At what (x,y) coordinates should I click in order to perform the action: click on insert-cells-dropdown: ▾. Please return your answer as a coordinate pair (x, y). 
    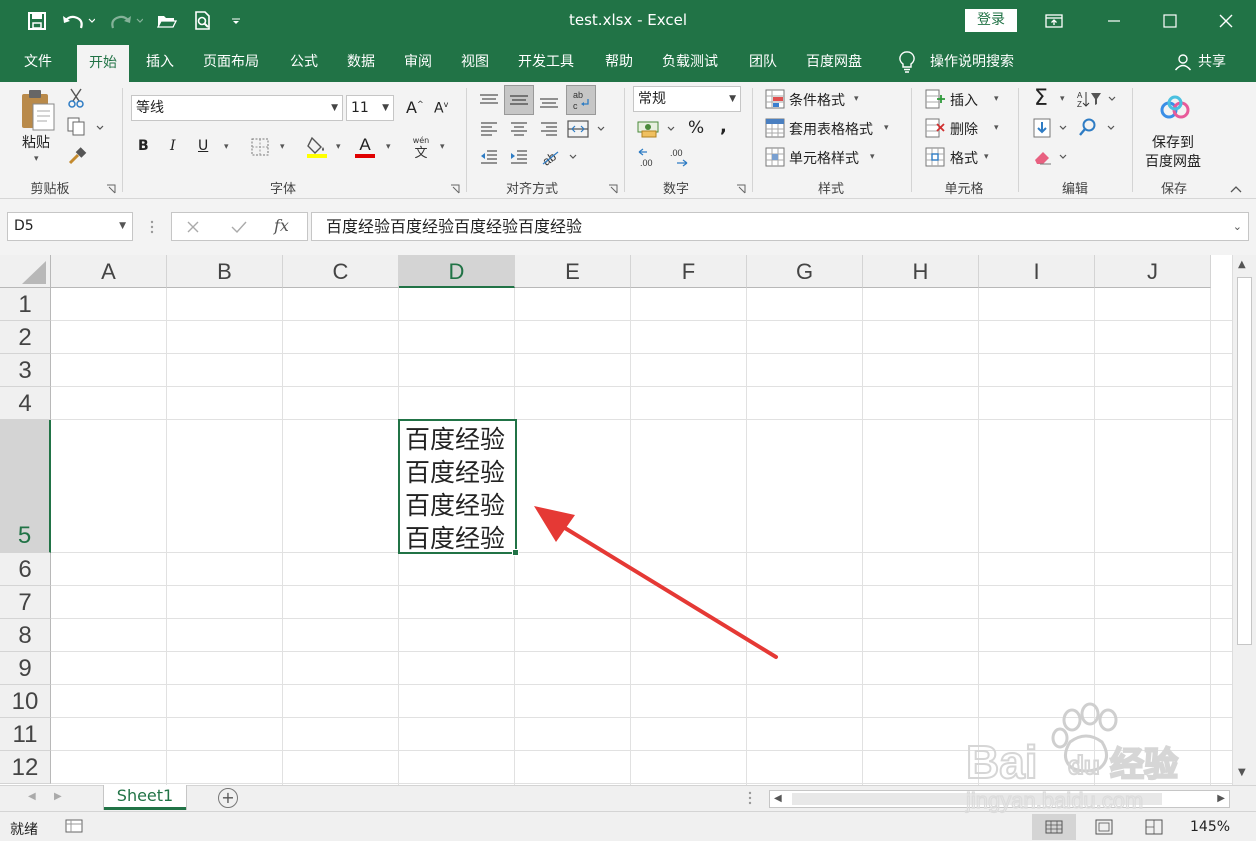
    Looking at the image, I should click on (996, 99).